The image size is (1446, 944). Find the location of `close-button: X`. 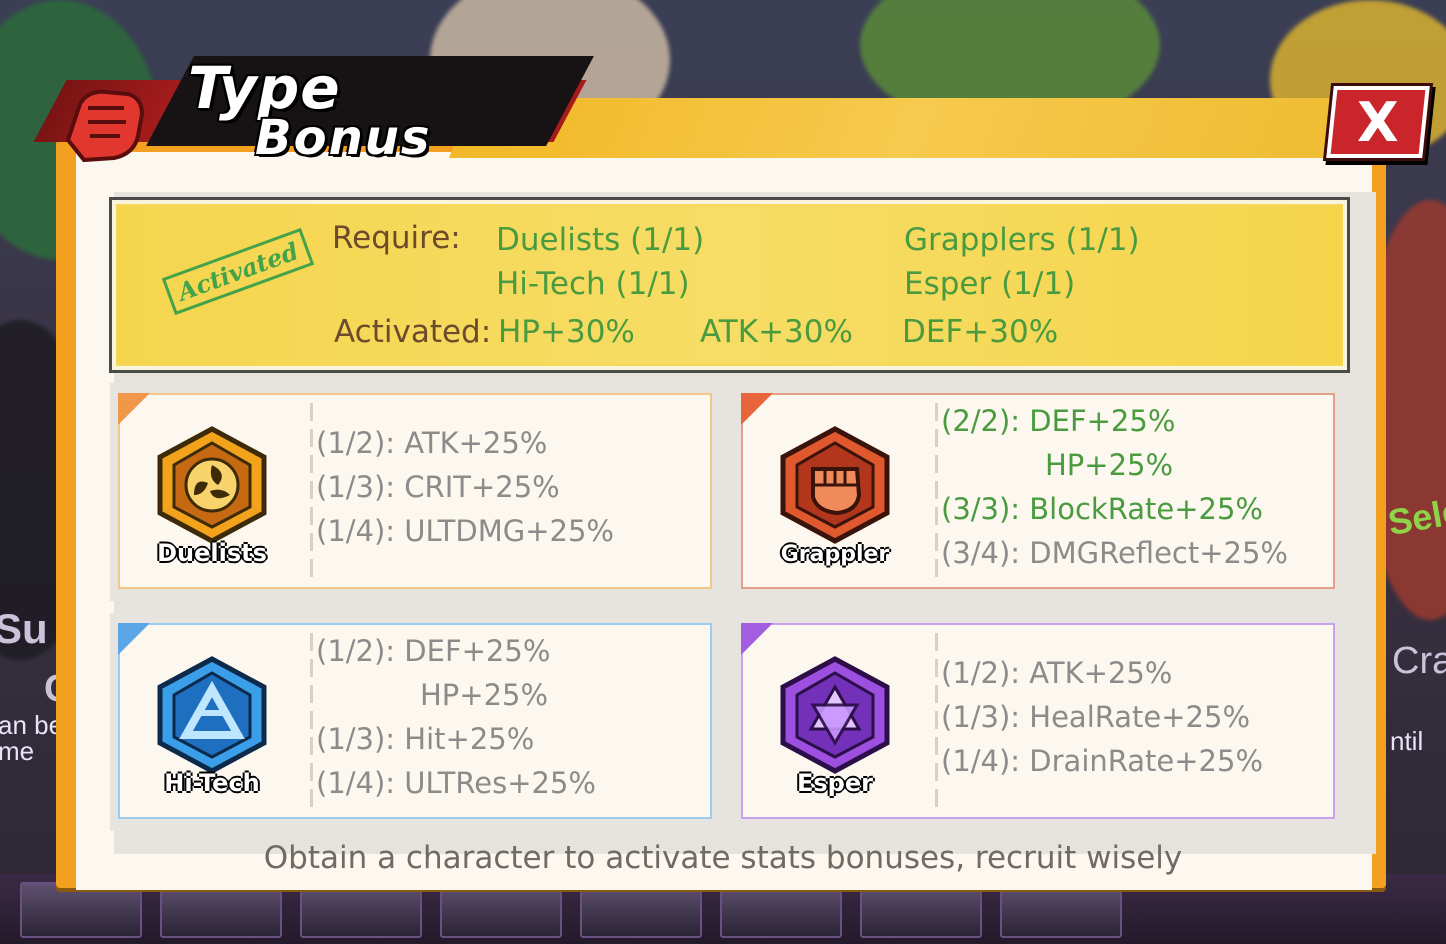

close-button: X is located at coordinates (1378, 122).